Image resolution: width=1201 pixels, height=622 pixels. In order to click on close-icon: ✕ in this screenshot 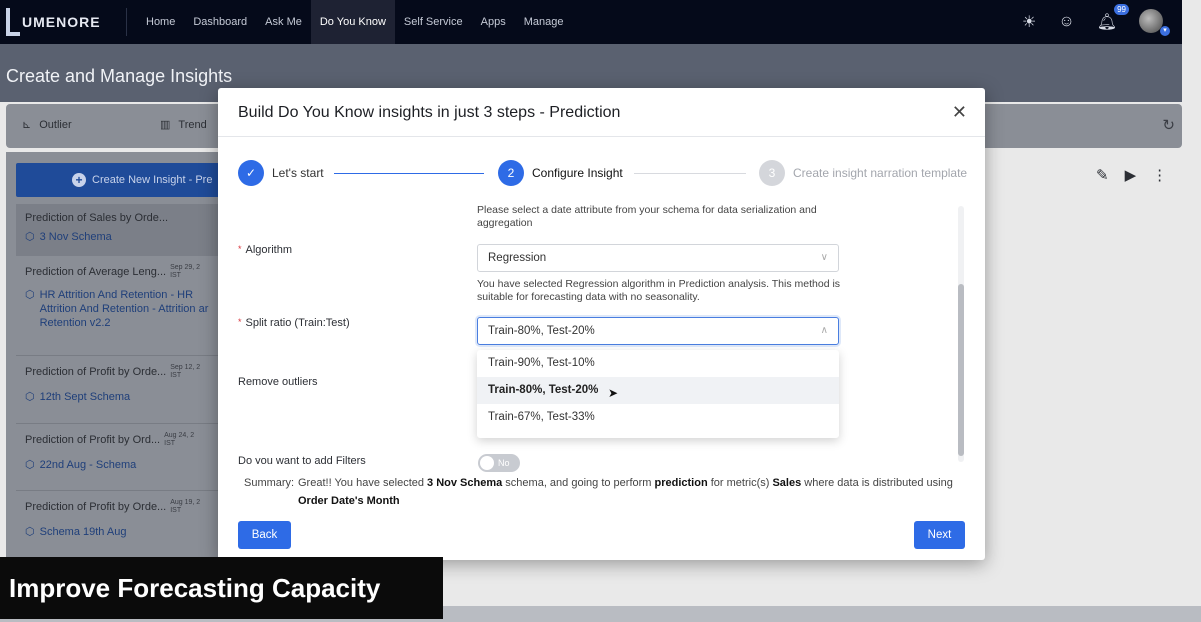, I will do `click(959, 112)`.